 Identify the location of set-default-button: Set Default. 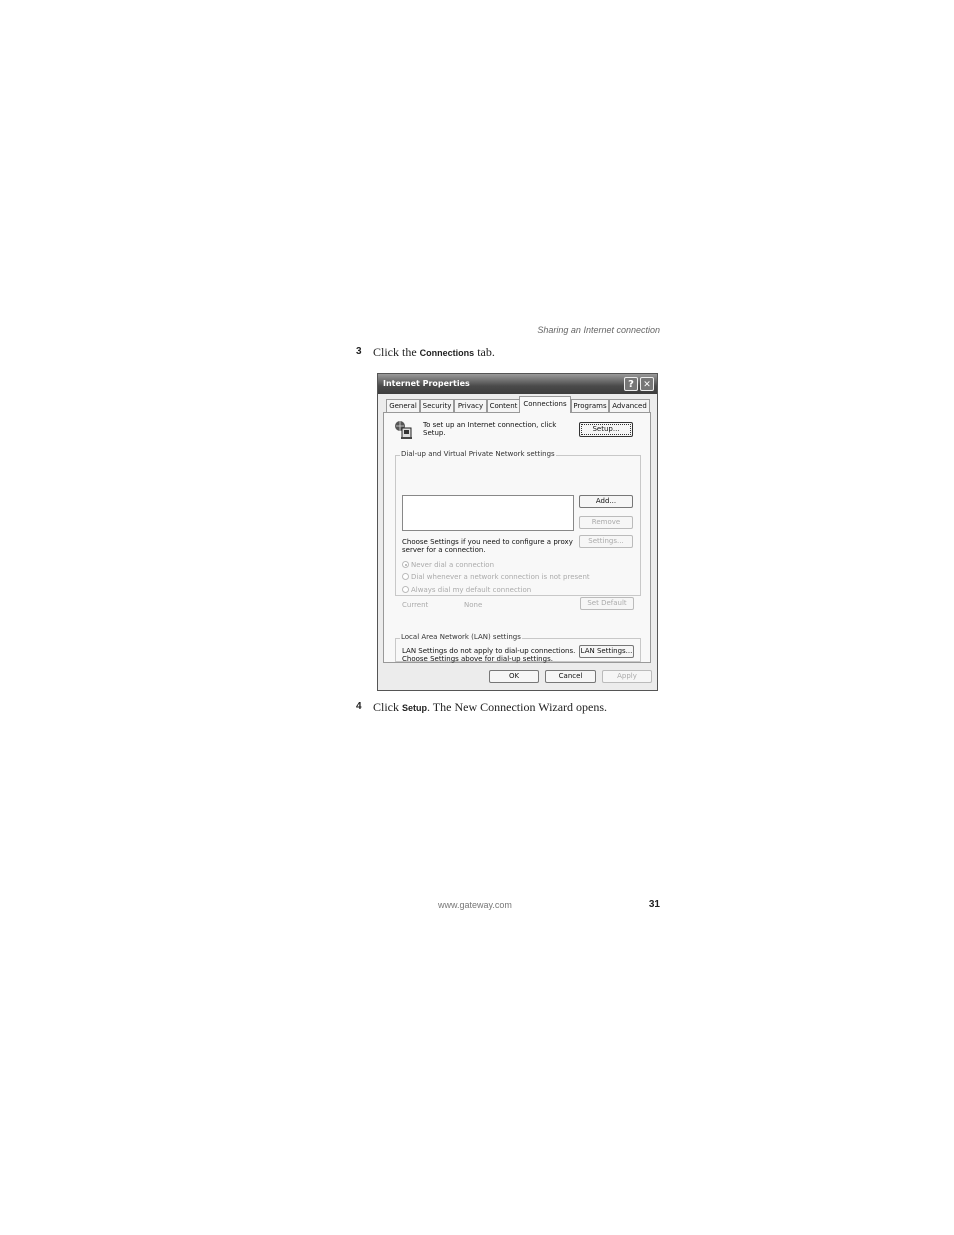
(607, 603).